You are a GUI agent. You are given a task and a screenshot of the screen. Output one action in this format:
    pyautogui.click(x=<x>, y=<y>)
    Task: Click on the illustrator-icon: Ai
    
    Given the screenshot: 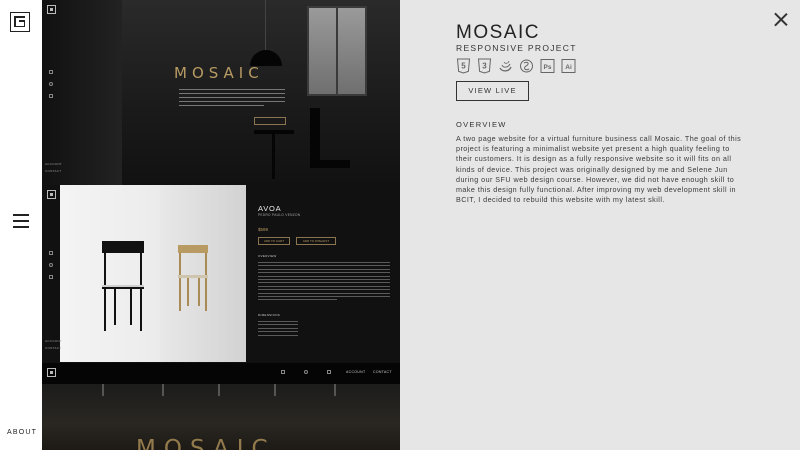 What is the action you would take?
    pyautogui.click(x=568, y=66)
    